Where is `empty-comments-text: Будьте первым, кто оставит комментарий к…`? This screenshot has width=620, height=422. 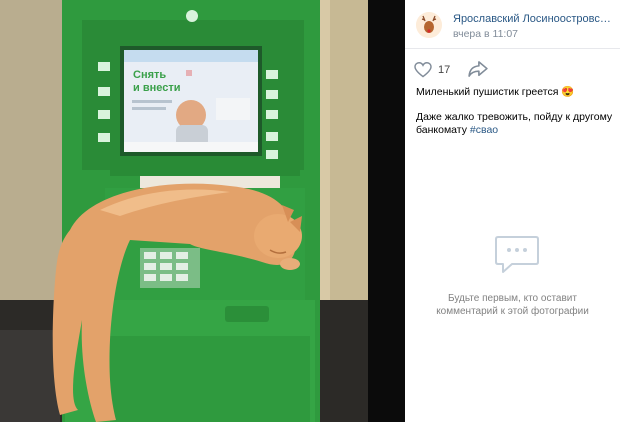
empty-comments-text: Будьте первым, кто оставит комментарий к… is located at coordinates (512, 305).